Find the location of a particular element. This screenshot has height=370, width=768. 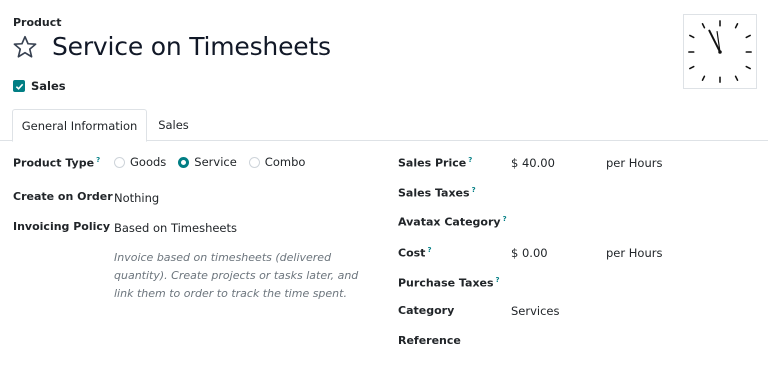

page-title: Service on Timesheets is located at coordinates (191, 46).